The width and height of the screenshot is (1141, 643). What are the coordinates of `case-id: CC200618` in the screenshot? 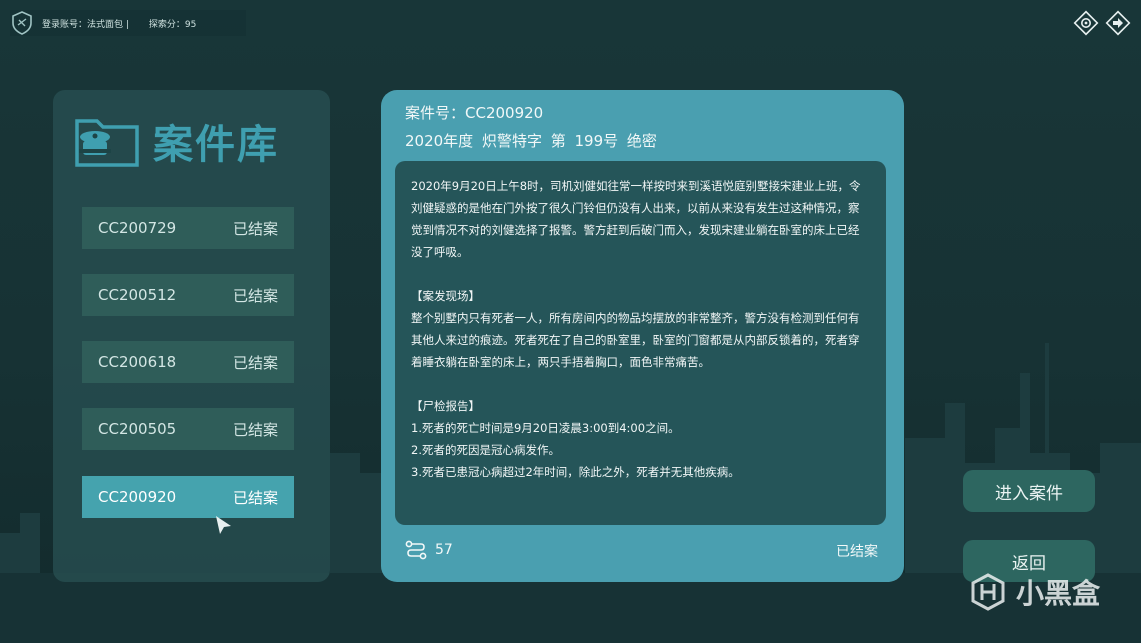 It's located at (137, 362).